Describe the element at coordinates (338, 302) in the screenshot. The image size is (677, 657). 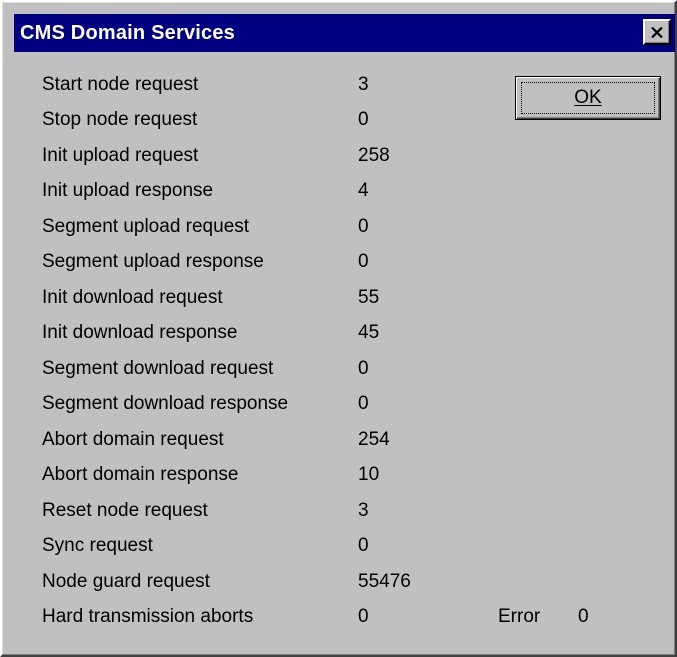
I see `stat-row: Init download request 55` at that location.